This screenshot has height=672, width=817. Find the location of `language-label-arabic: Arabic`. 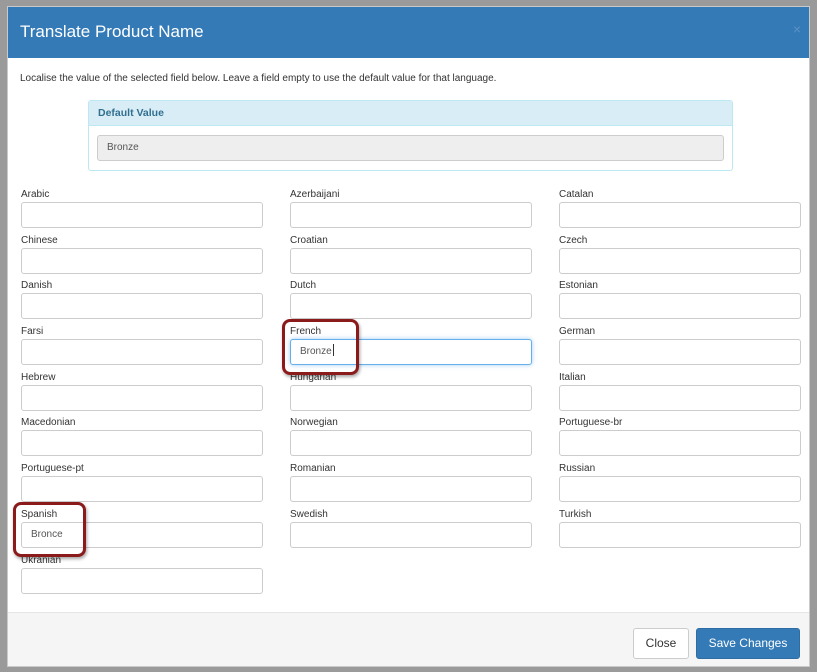

language-label-arabic: Arabic is located at coordinates (35, 194).